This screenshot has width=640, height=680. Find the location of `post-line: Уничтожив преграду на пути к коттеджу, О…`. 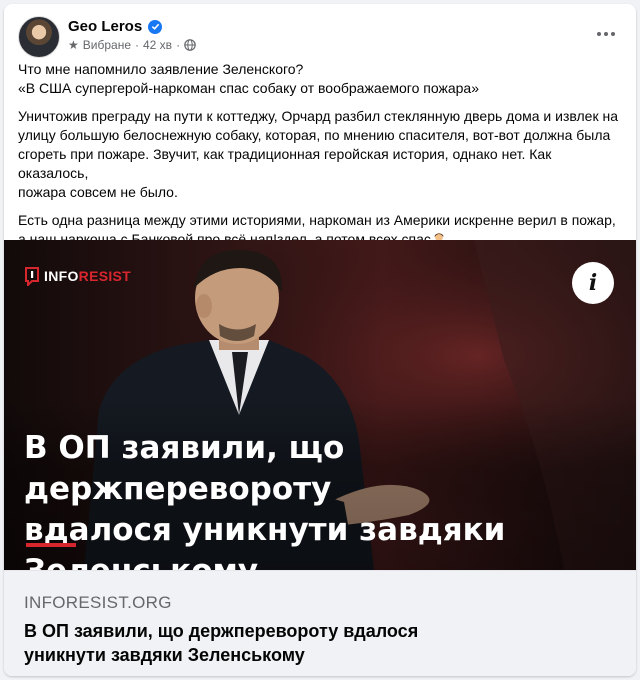

post-line: Уничтожив преграду на пути к коттеджу, О… is located at coordinates (318, 116).